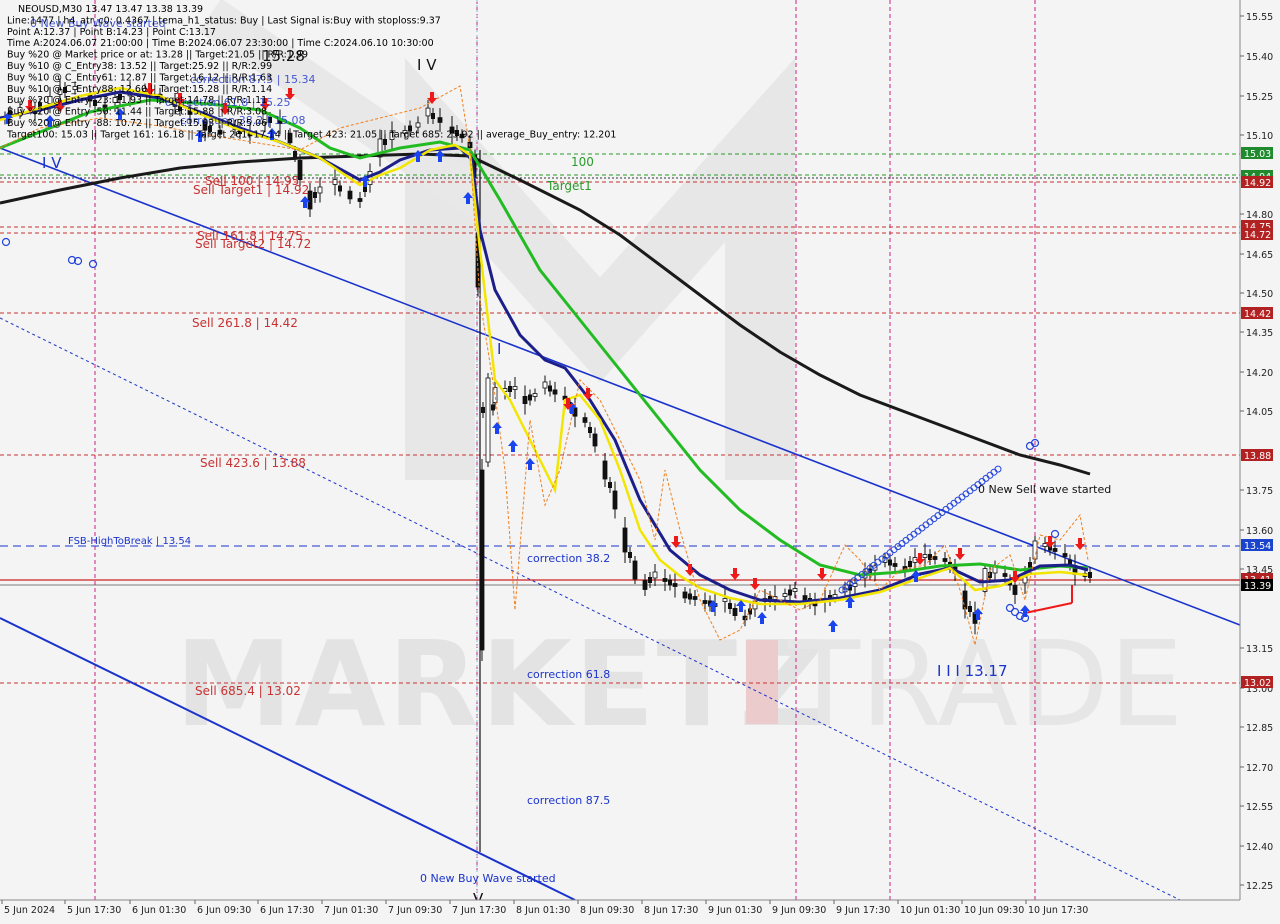  I want to click on time-label: 8 Jun 17:30, so click(671, 910).